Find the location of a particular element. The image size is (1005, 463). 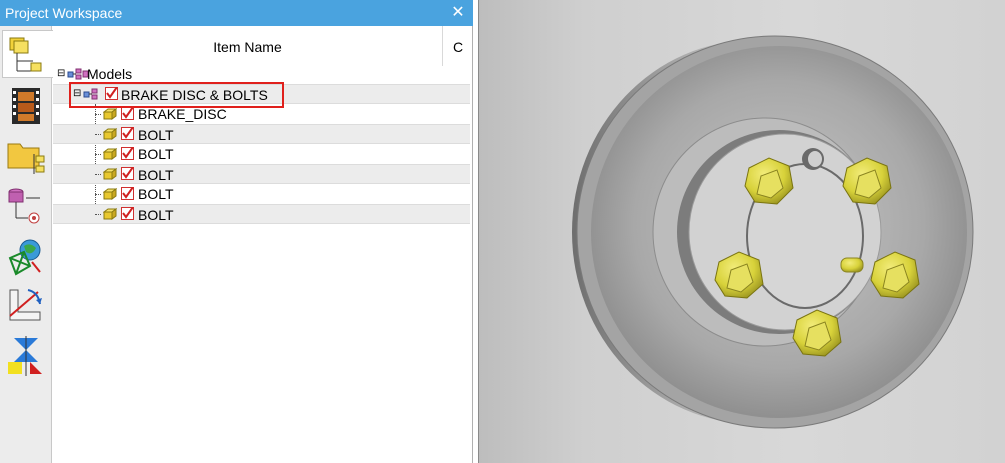

side-toolbar is located at coordinates (26, 244).